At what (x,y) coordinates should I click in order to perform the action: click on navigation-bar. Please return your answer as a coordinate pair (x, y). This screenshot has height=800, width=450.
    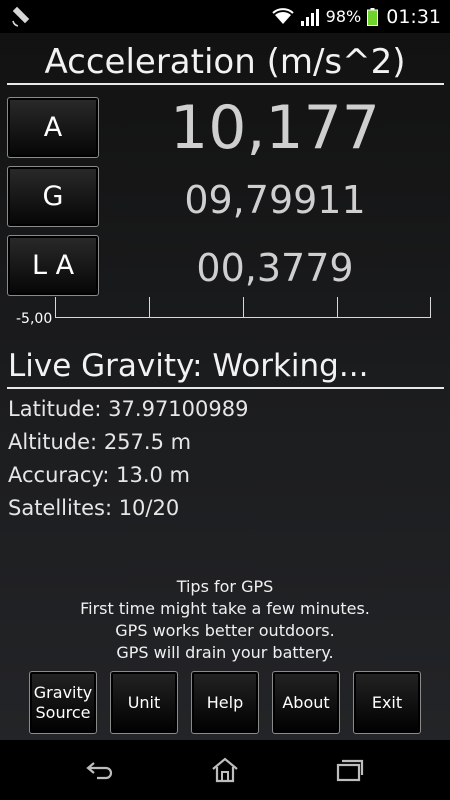
    Looking at the image, I should click on (225, 770).